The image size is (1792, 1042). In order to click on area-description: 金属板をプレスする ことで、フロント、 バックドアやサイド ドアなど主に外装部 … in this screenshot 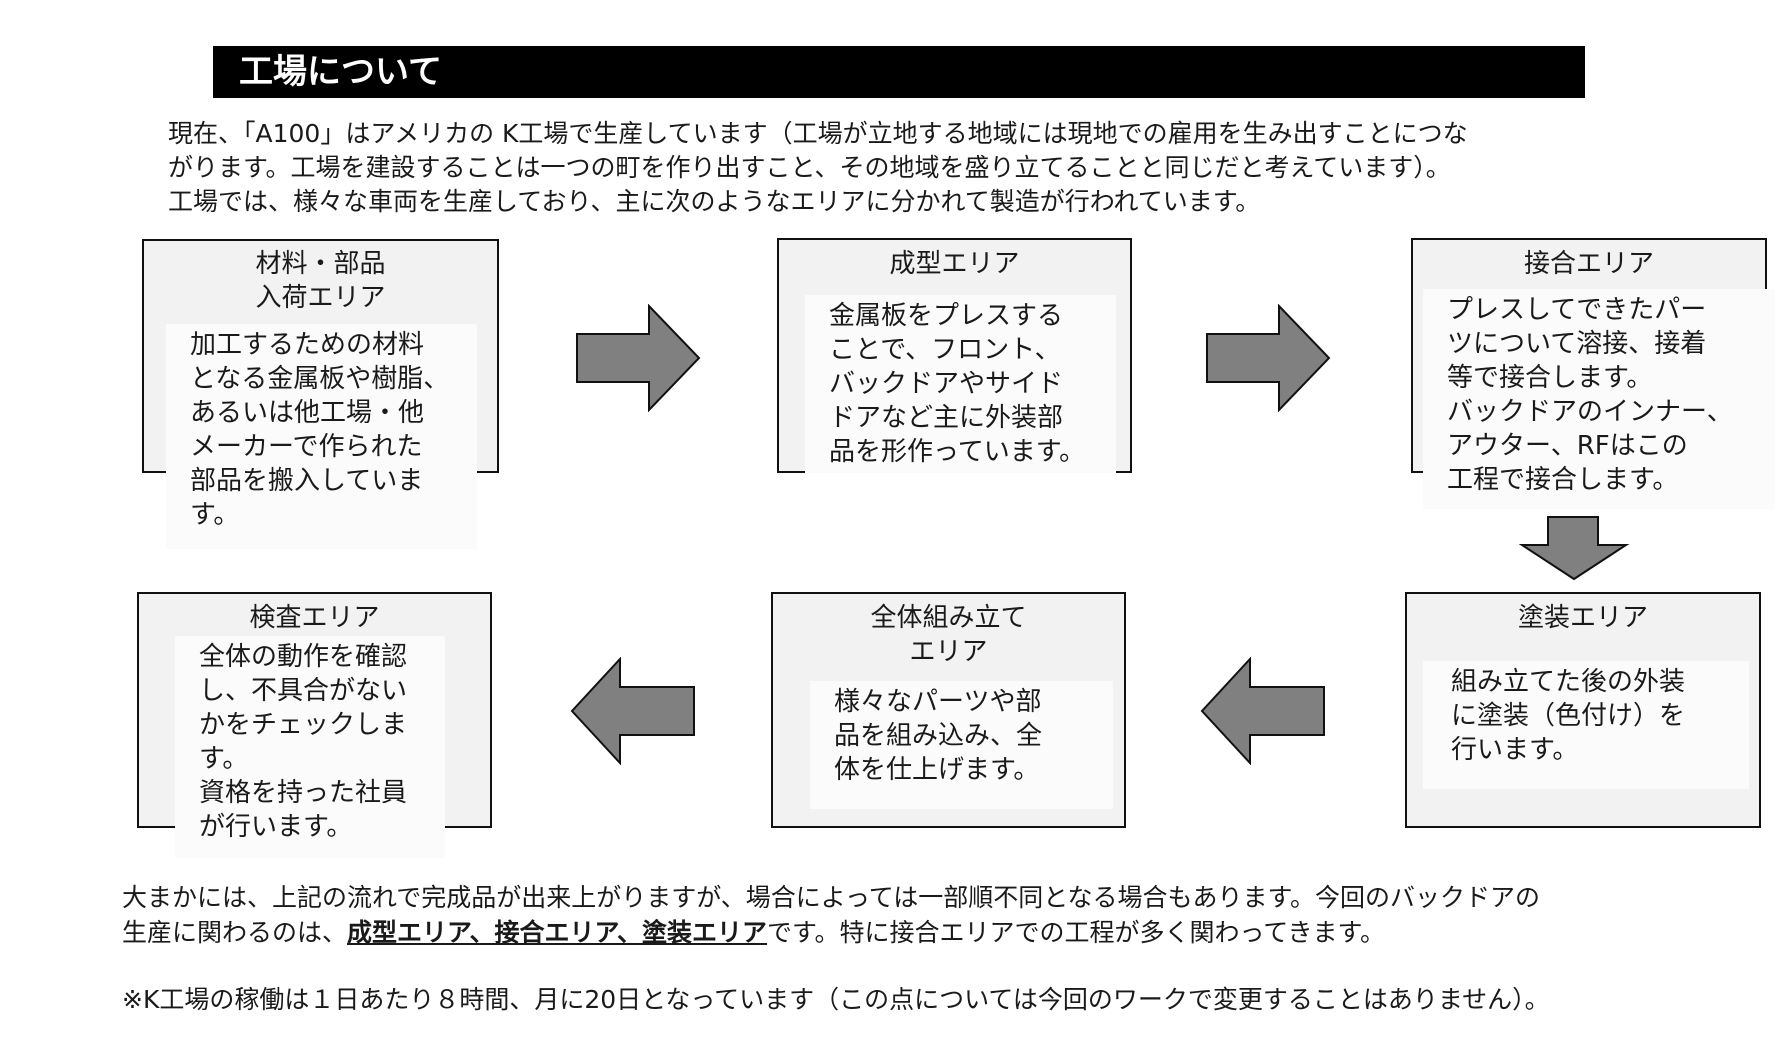, I will do `click(960, 384)`.